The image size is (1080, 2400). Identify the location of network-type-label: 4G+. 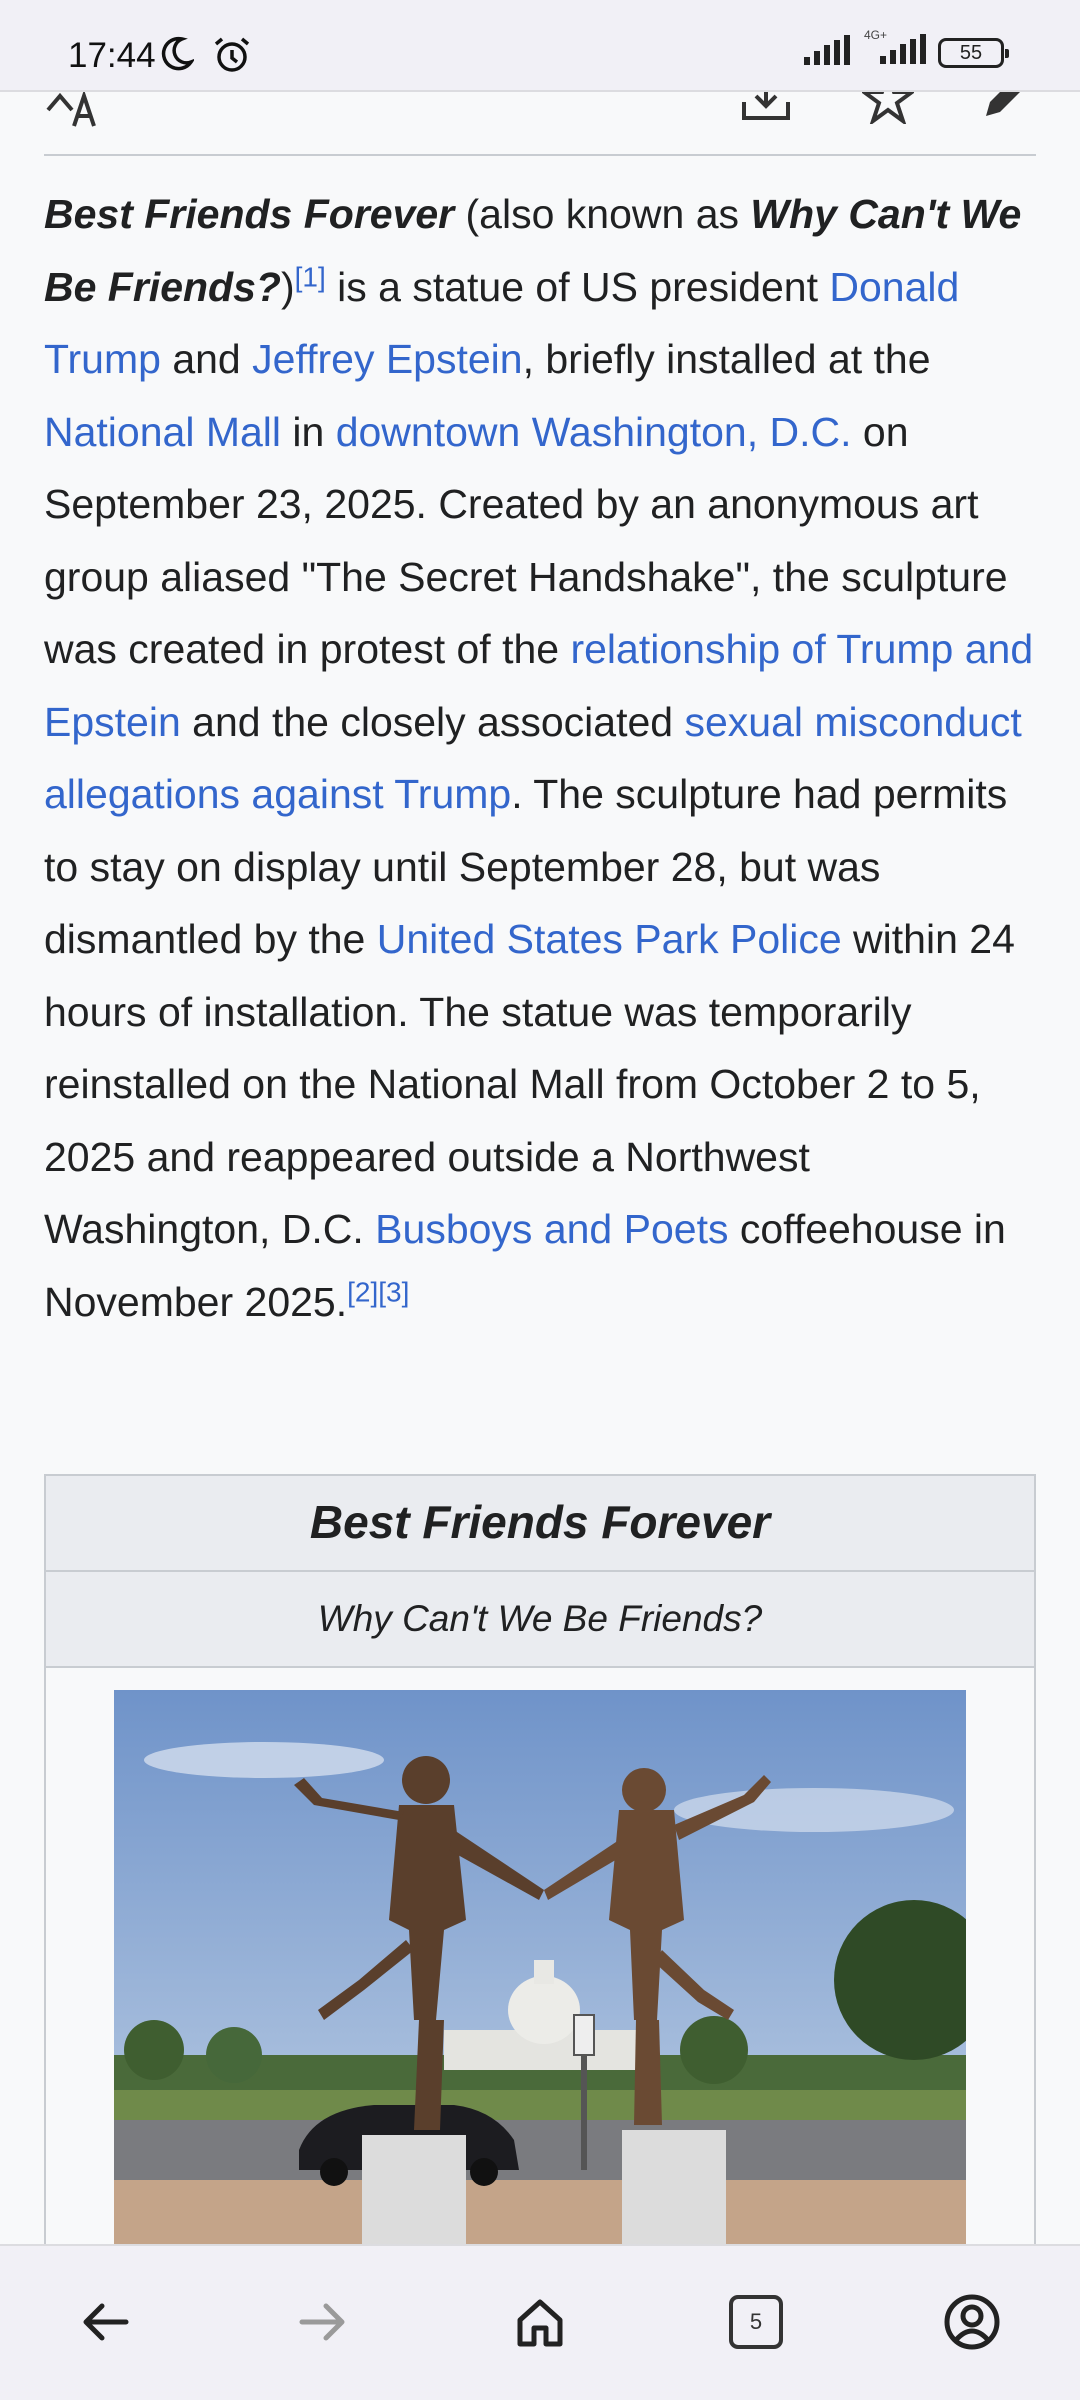
(876, 35).